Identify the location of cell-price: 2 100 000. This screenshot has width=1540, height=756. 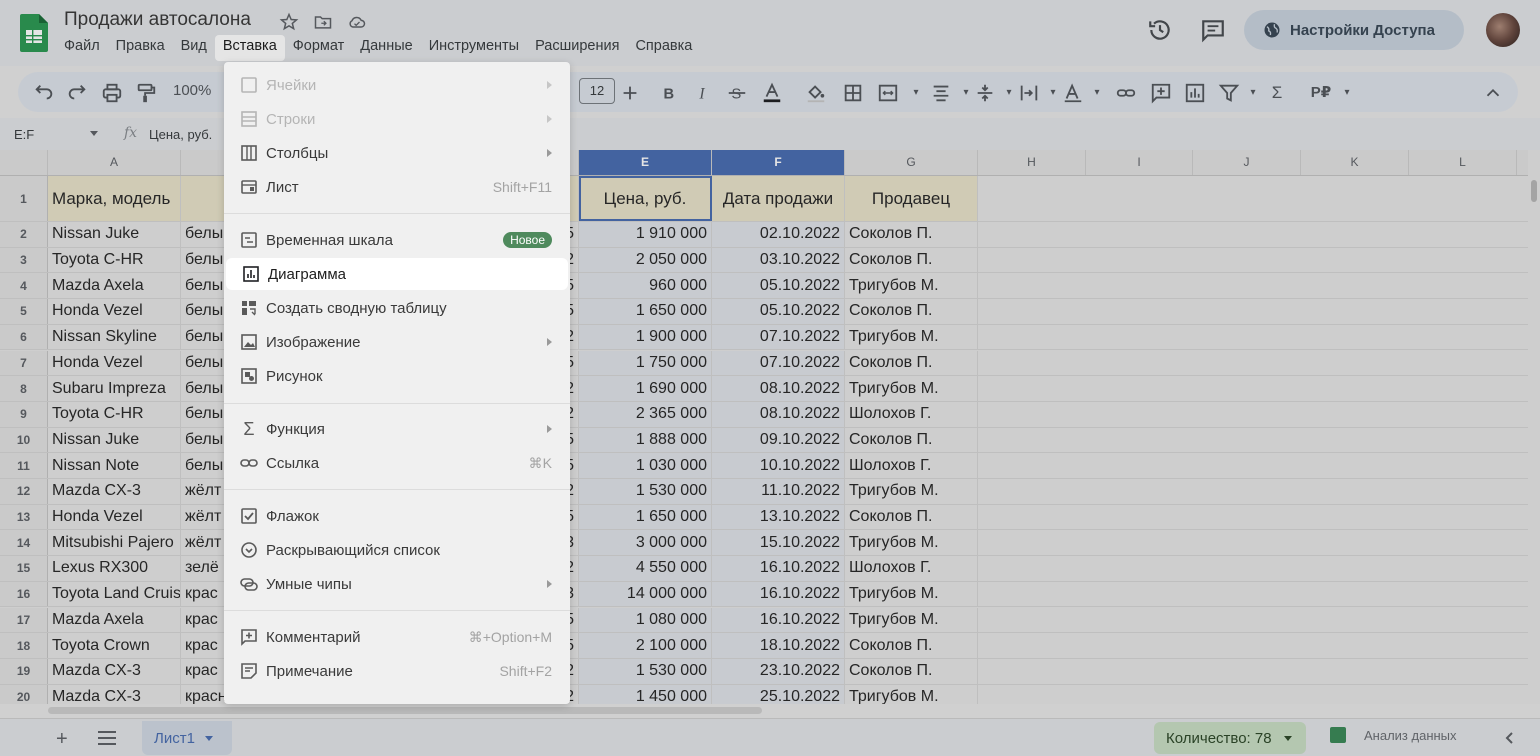
(645, 645).